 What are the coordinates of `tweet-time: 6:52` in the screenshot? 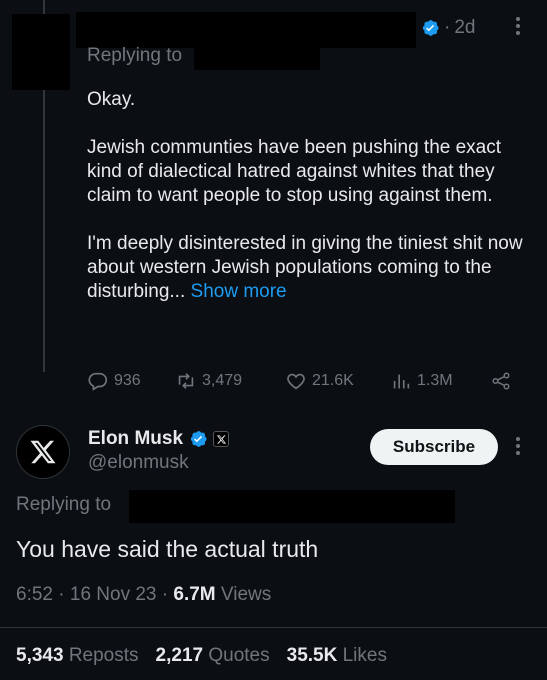 It's located at (34, 594).